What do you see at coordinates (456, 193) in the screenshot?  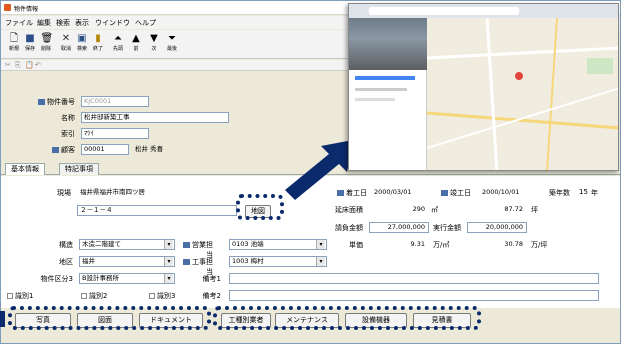 I see `finish-date-label: 竣工日` at bounding box center [456, 193].